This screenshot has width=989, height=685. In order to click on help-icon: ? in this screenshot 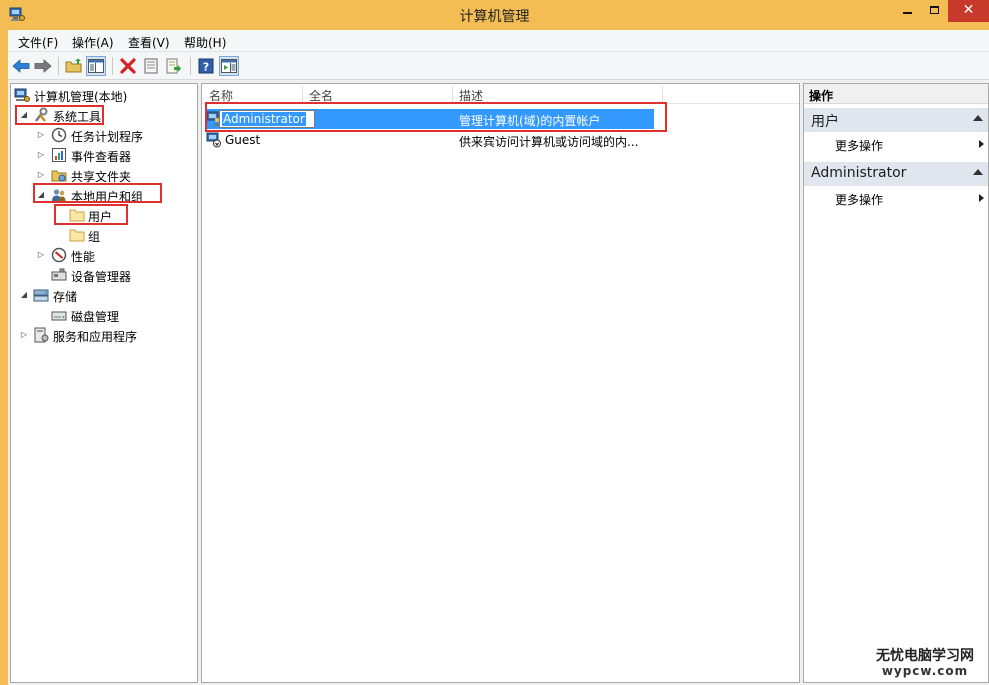, I will do `click(206, 66)`.